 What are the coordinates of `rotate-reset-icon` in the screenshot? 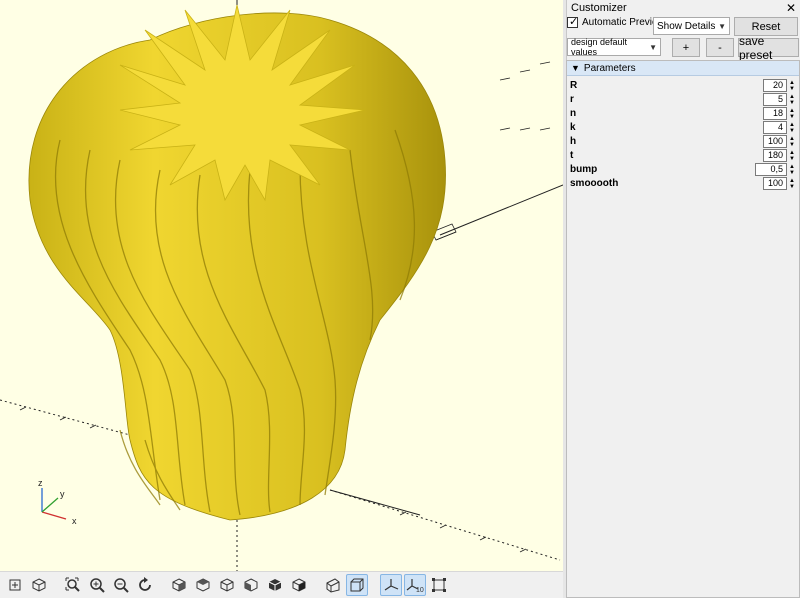 It's located at (145, 585).